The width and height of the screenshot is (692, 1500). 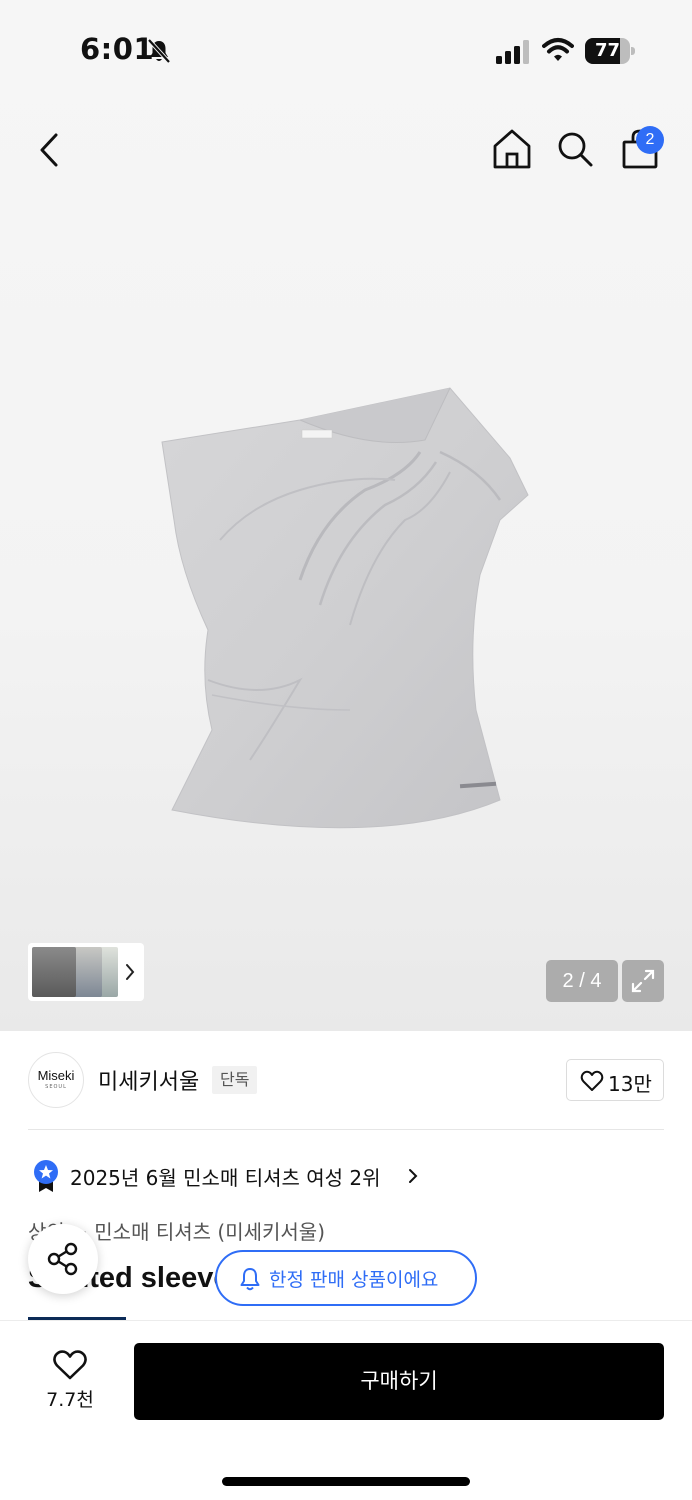 I want to click on wifi-icon, so click(x=558, y=49).